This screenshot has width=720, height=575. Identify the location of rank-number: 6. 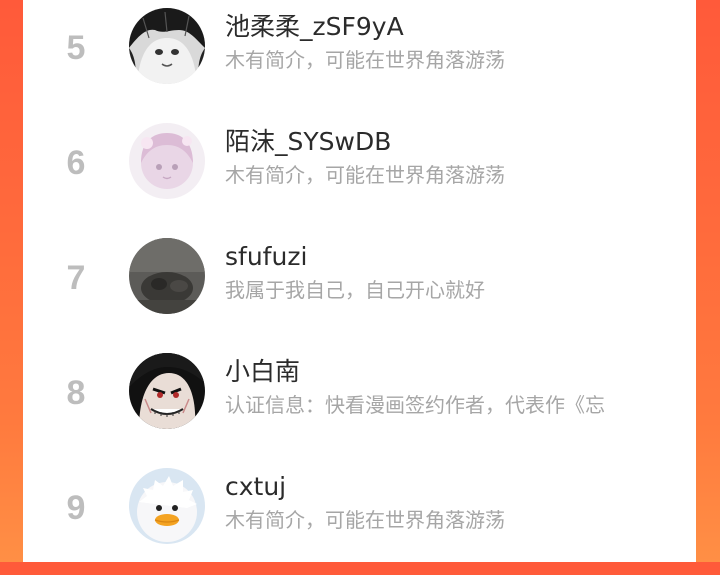
(76, 163).